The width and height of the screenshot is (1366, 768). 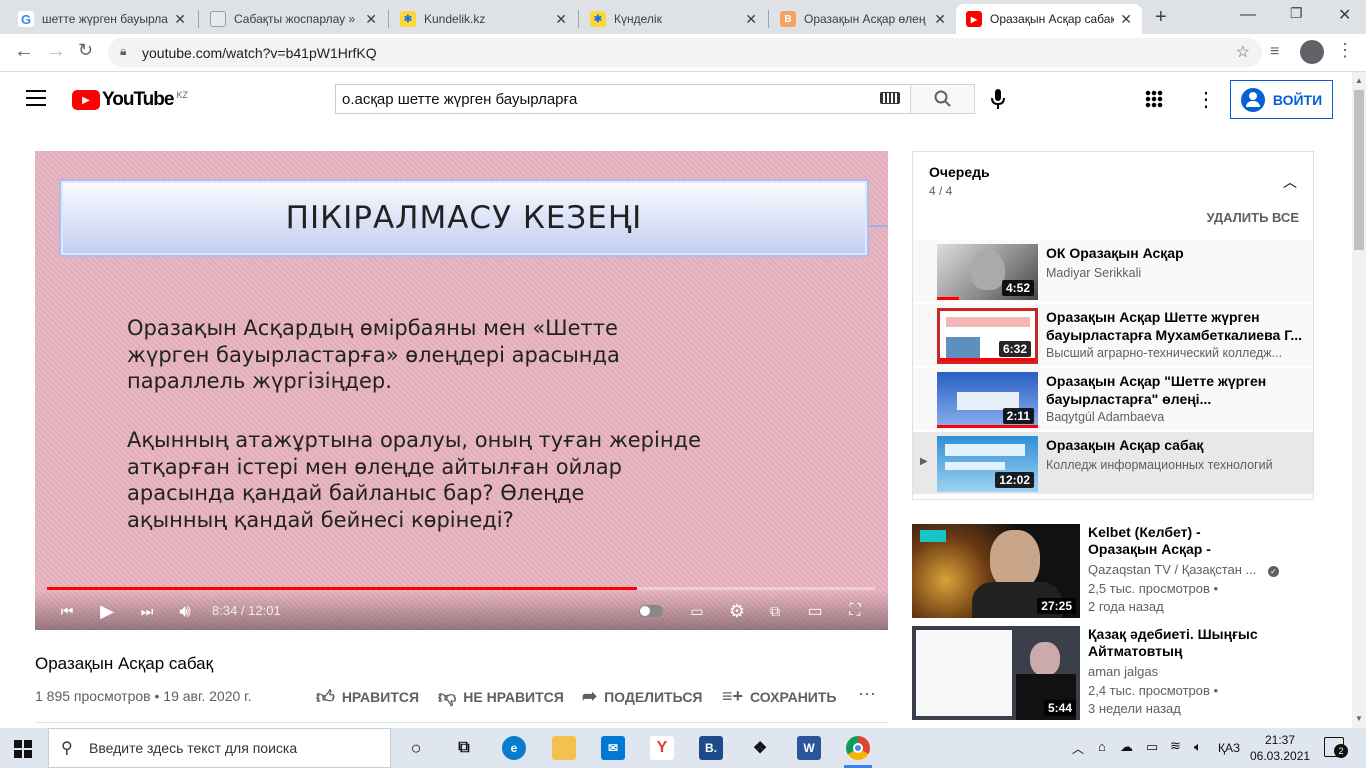 What do you see at coordinates (67, 611) in the screenshot?
I see `previous-icon: ⏮` at bounding box center [67, 611].